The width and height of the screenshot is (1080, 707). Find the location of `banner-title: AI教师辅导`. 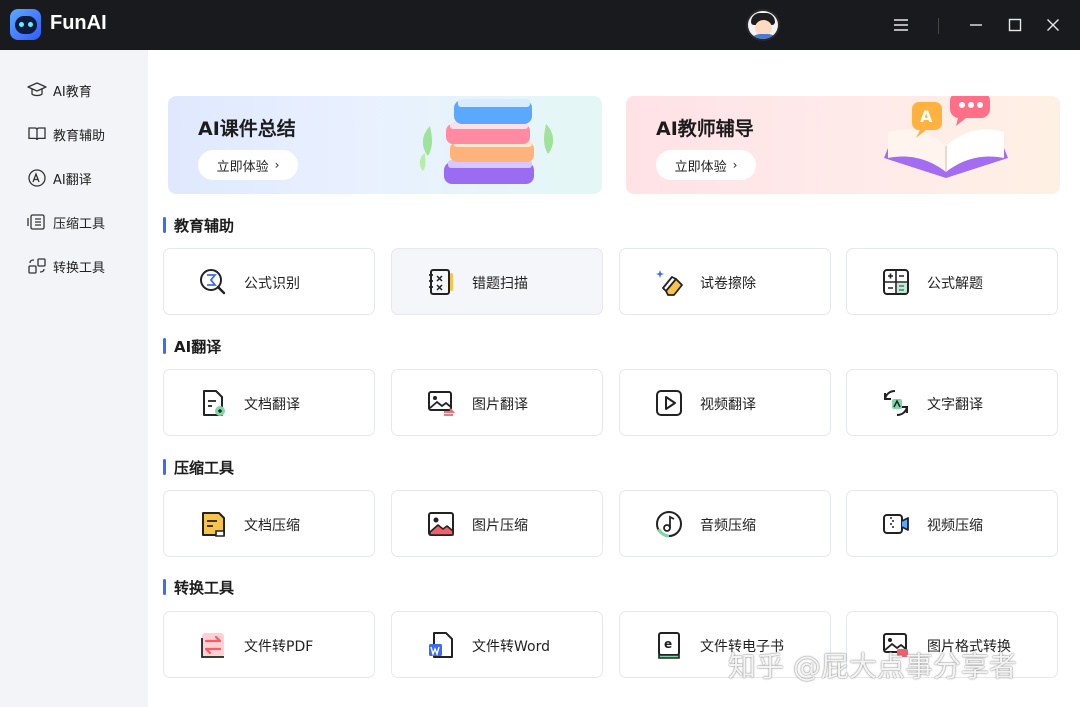

banner-title: AI教师辅导 is located at coordinates (705, 129).